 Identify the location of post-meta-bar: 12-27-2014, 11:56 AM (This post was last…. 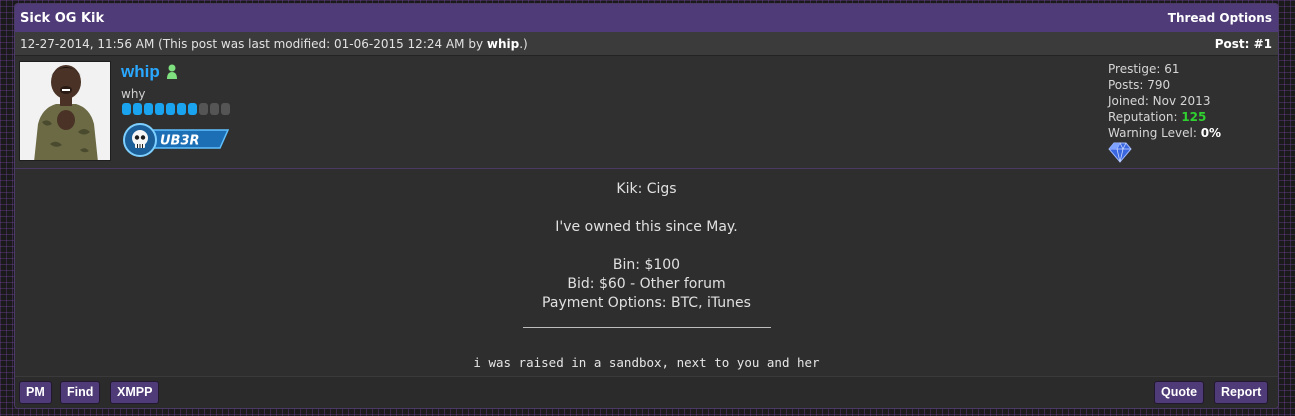
(646, 44).